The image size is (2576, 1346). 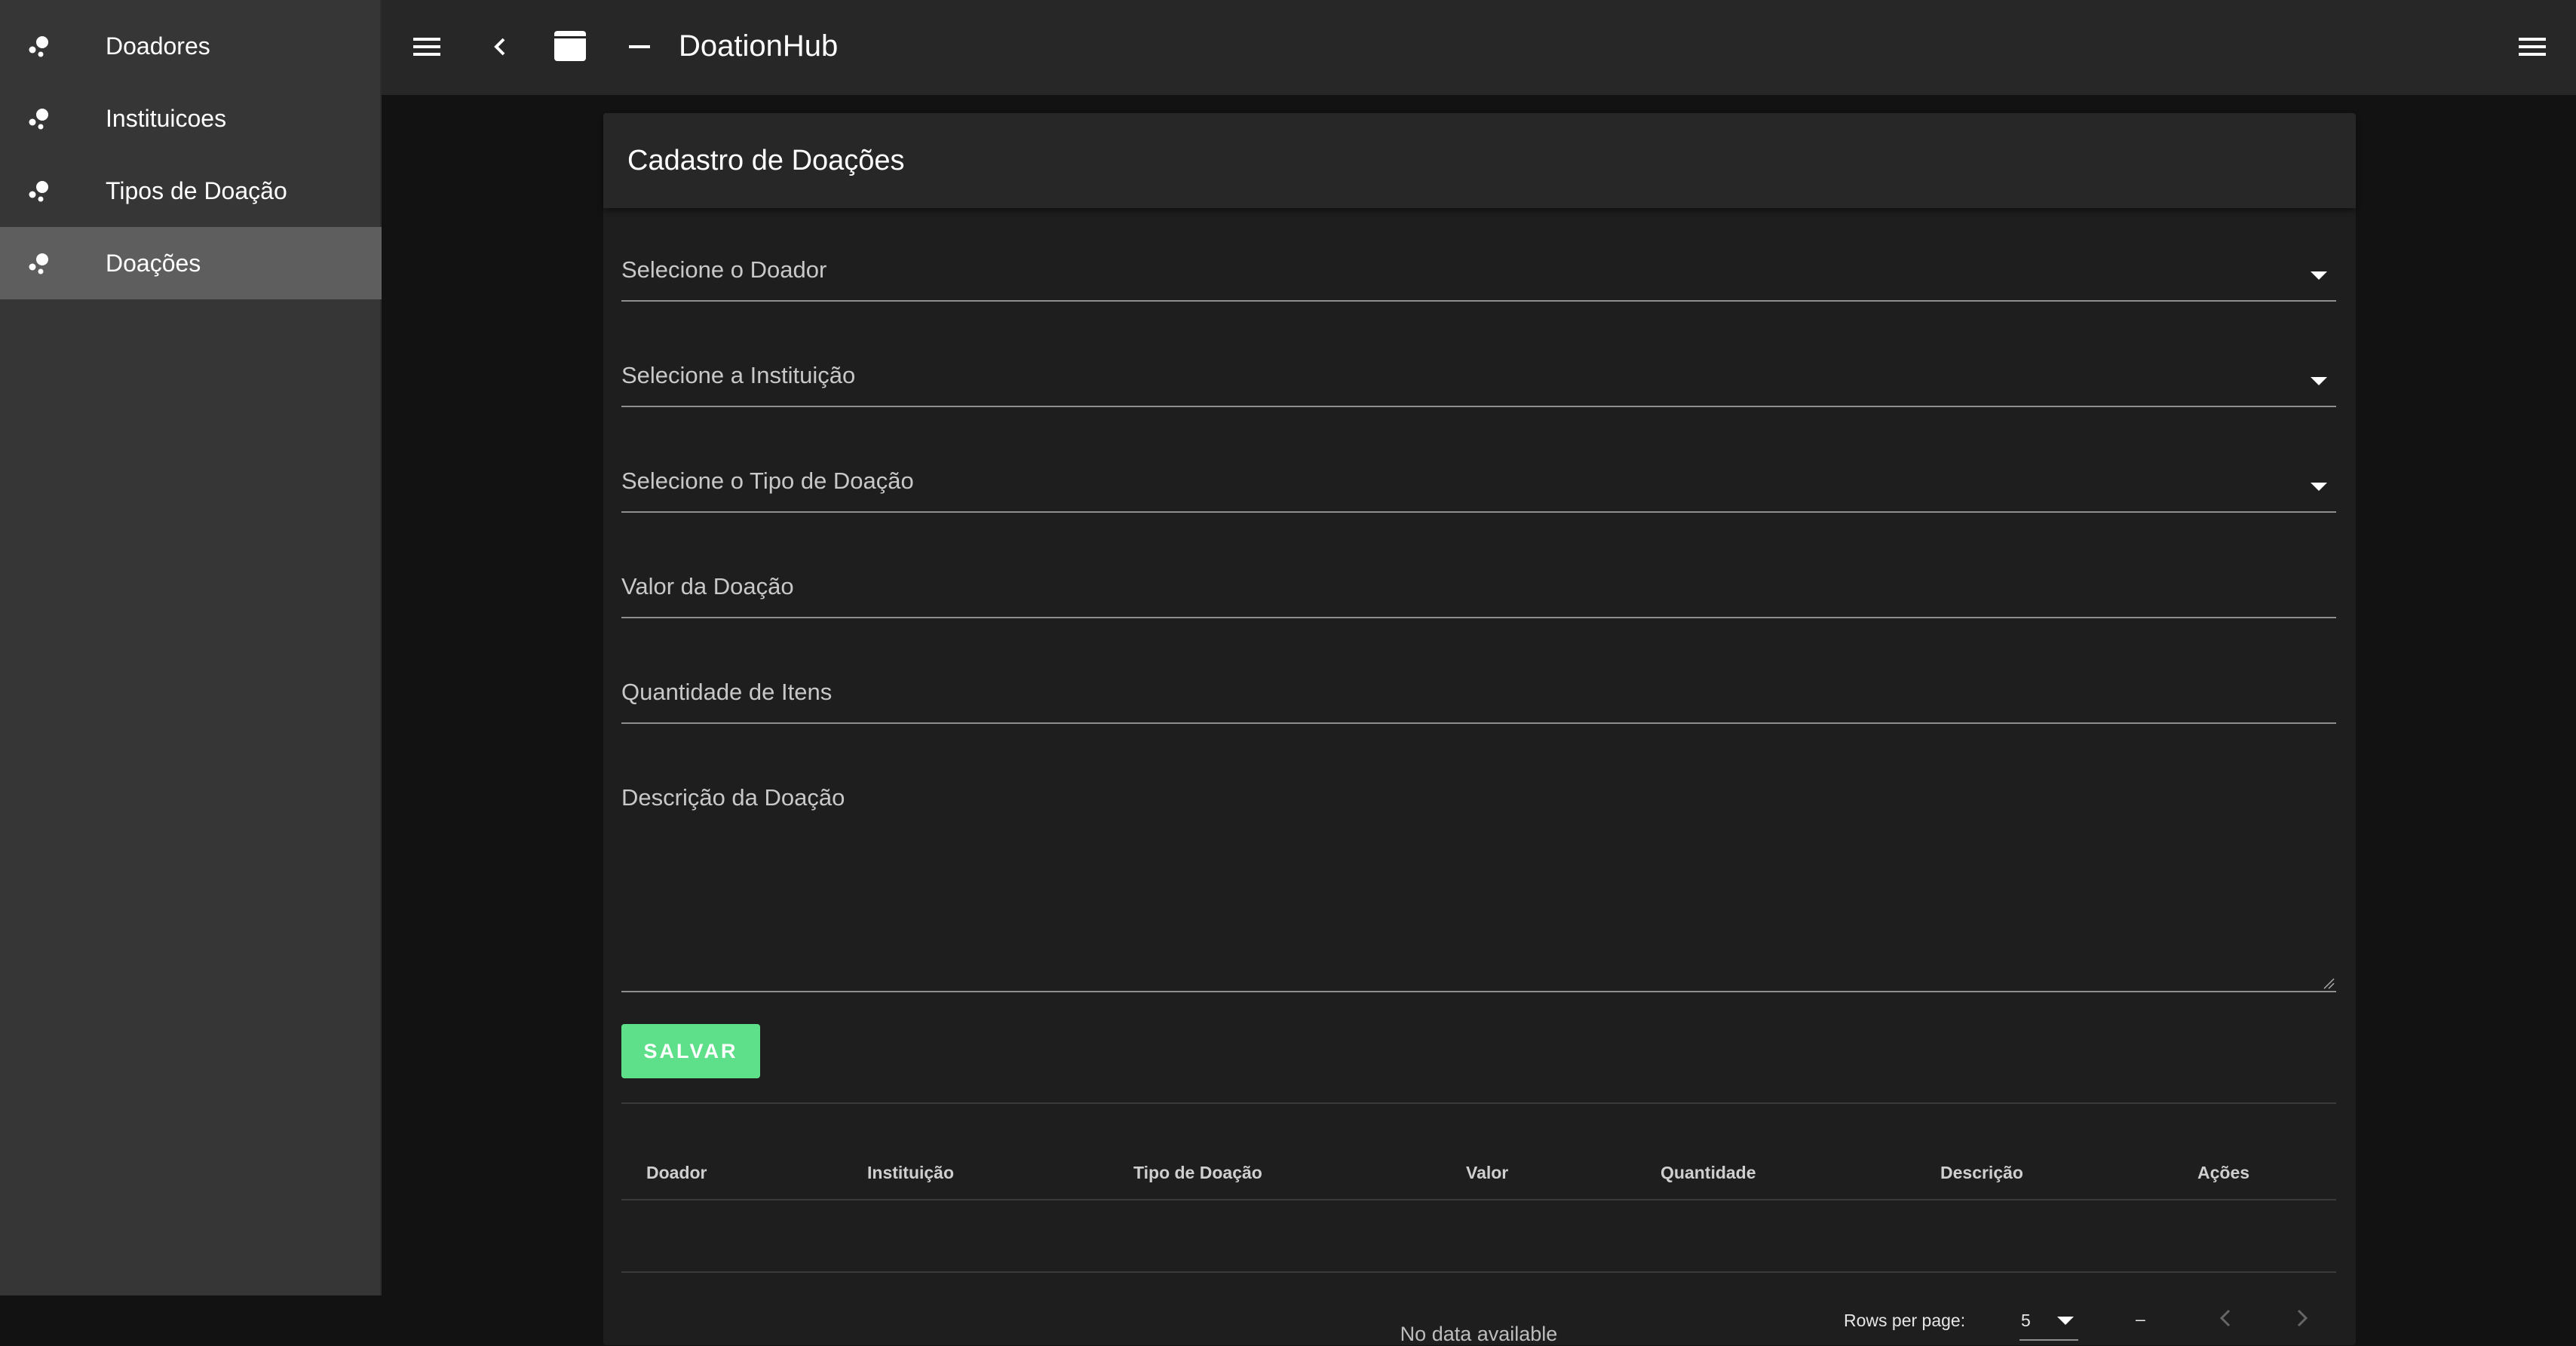 I want to click on window-icon, so click(x=570, y=46).